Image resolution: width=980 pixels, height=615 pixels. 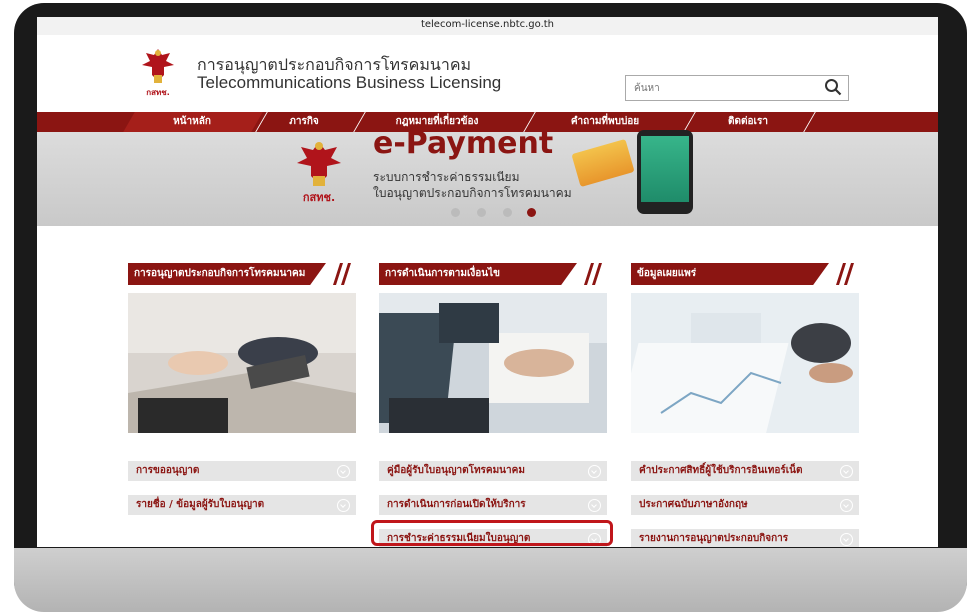 What do you see at coordinates (492, 533) in the screenshot?
I see `highlight-annotation` at bounding box center [492, 533].